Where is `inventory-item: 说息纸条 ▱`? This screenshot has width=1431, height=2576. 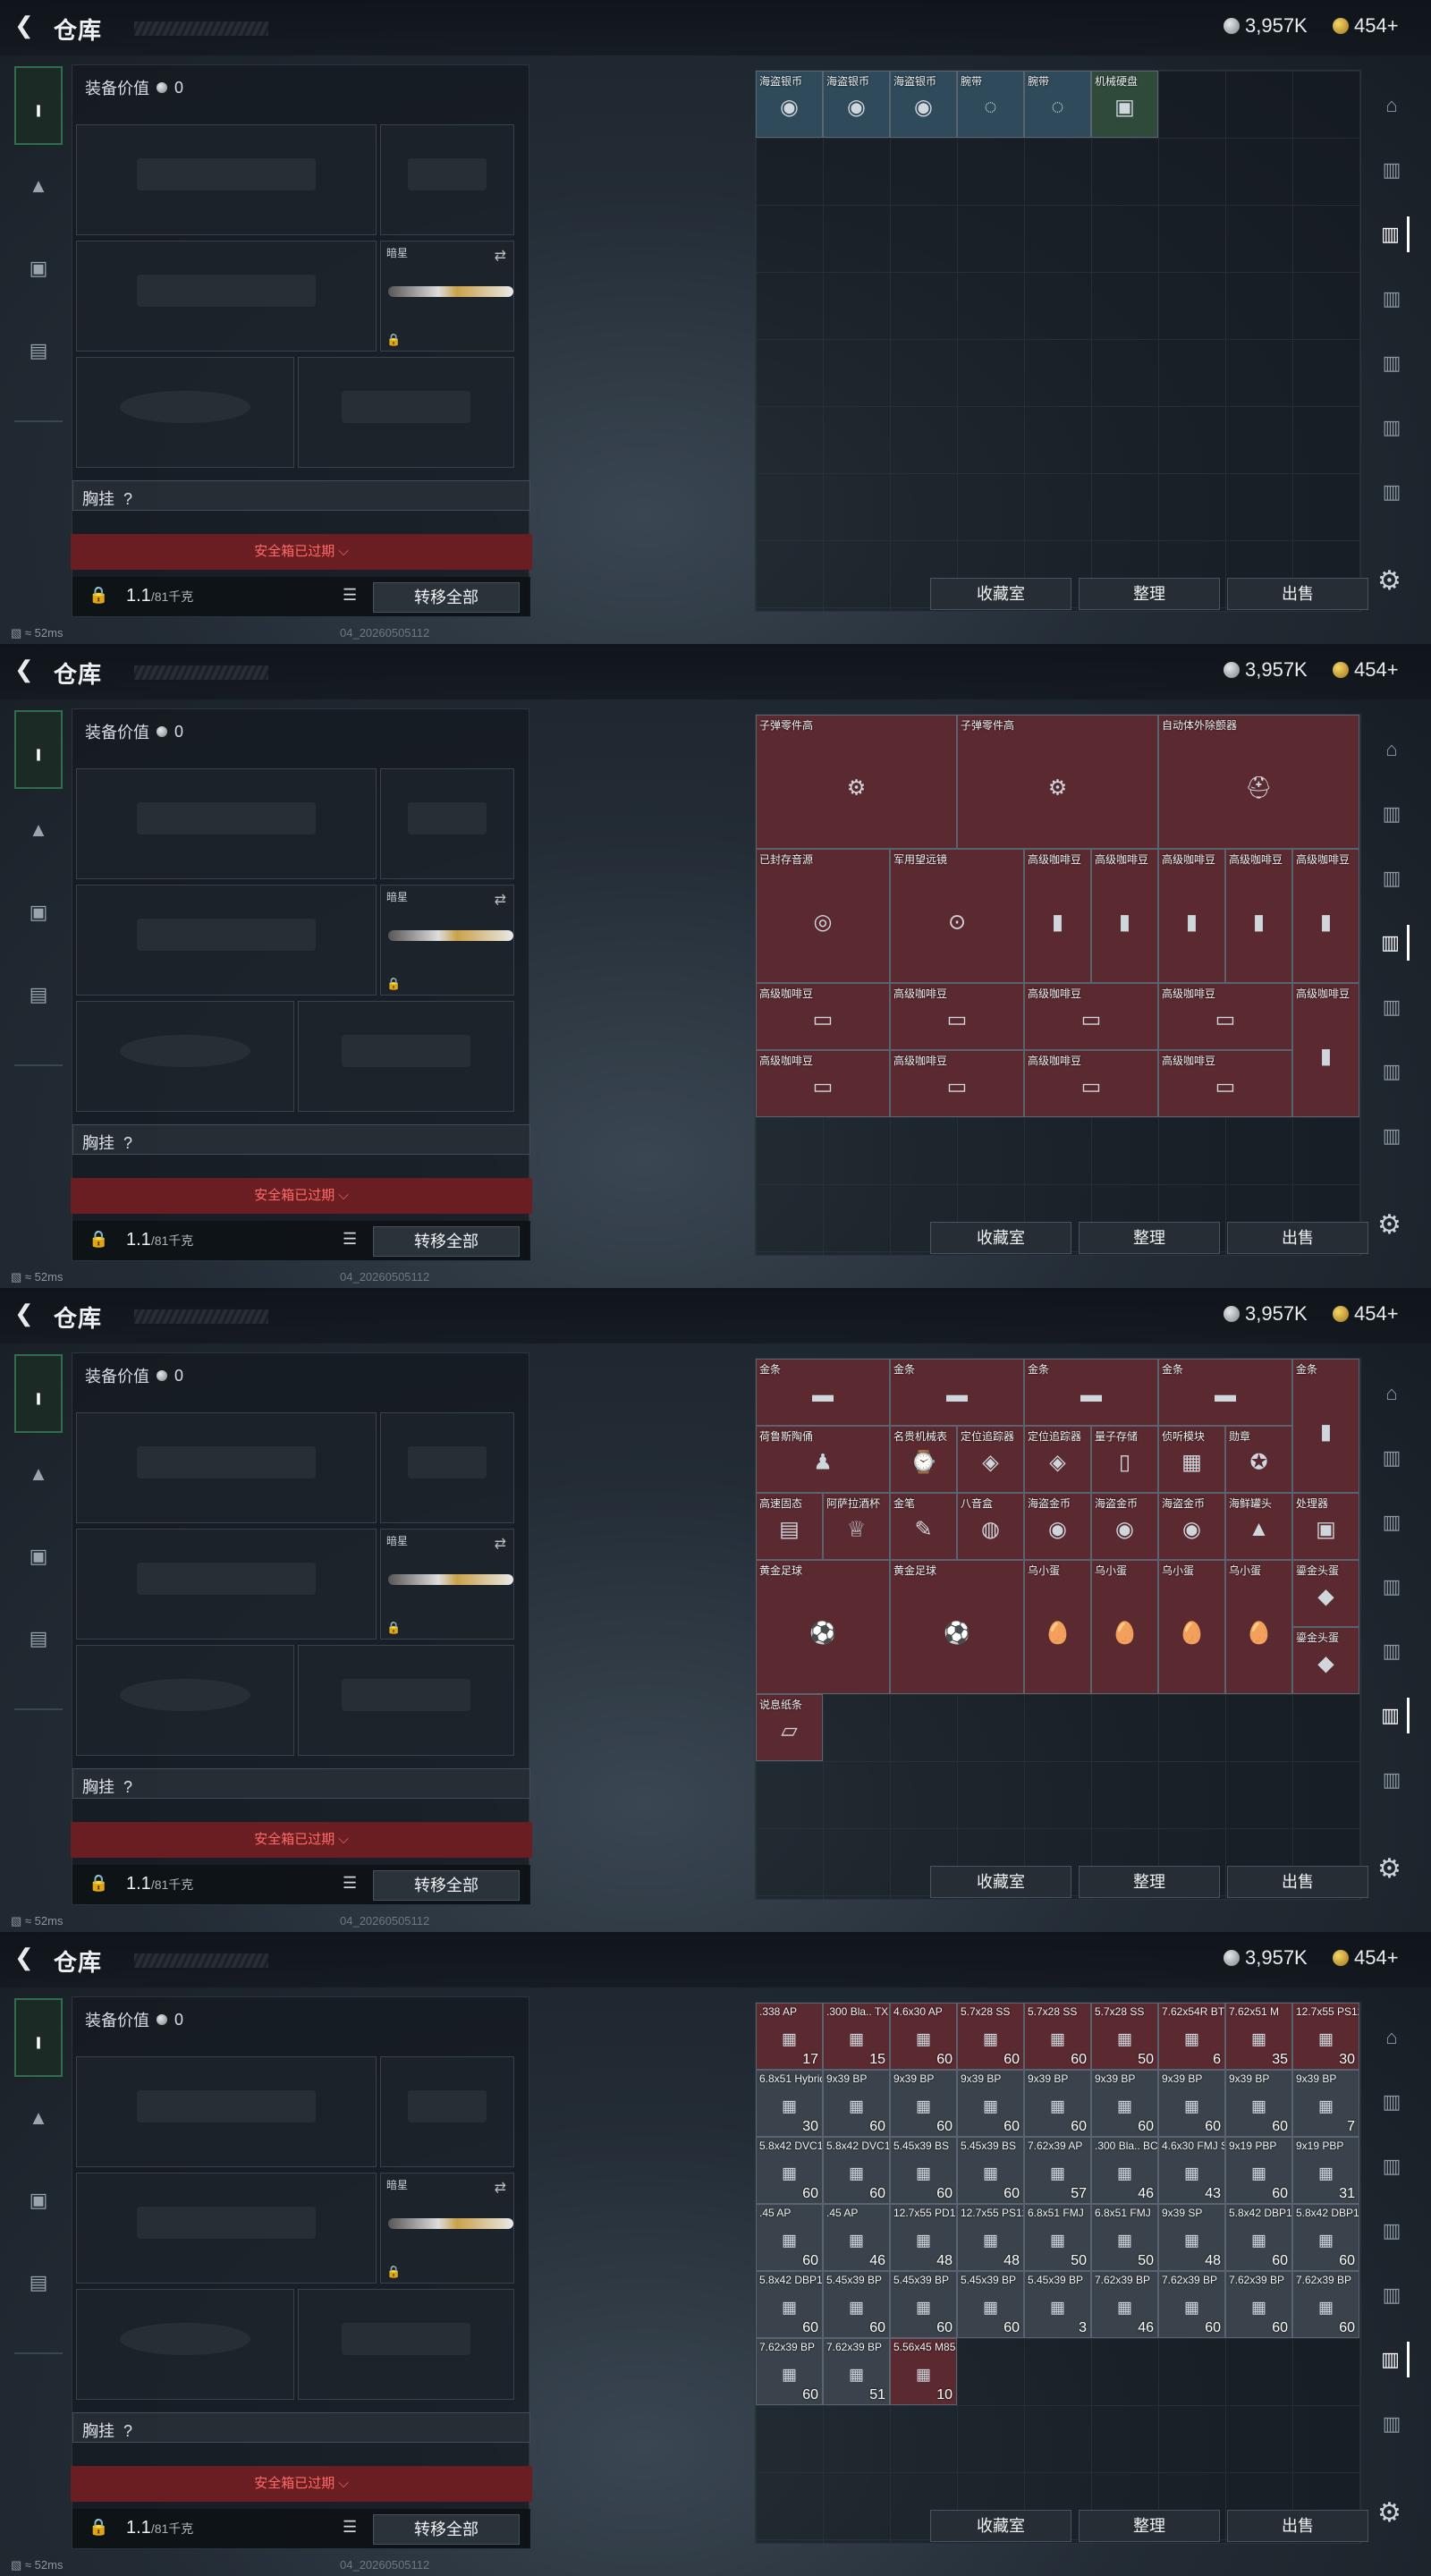
inventory-item: 说息纸条 ▱ is located at coordinates (790, 1727).